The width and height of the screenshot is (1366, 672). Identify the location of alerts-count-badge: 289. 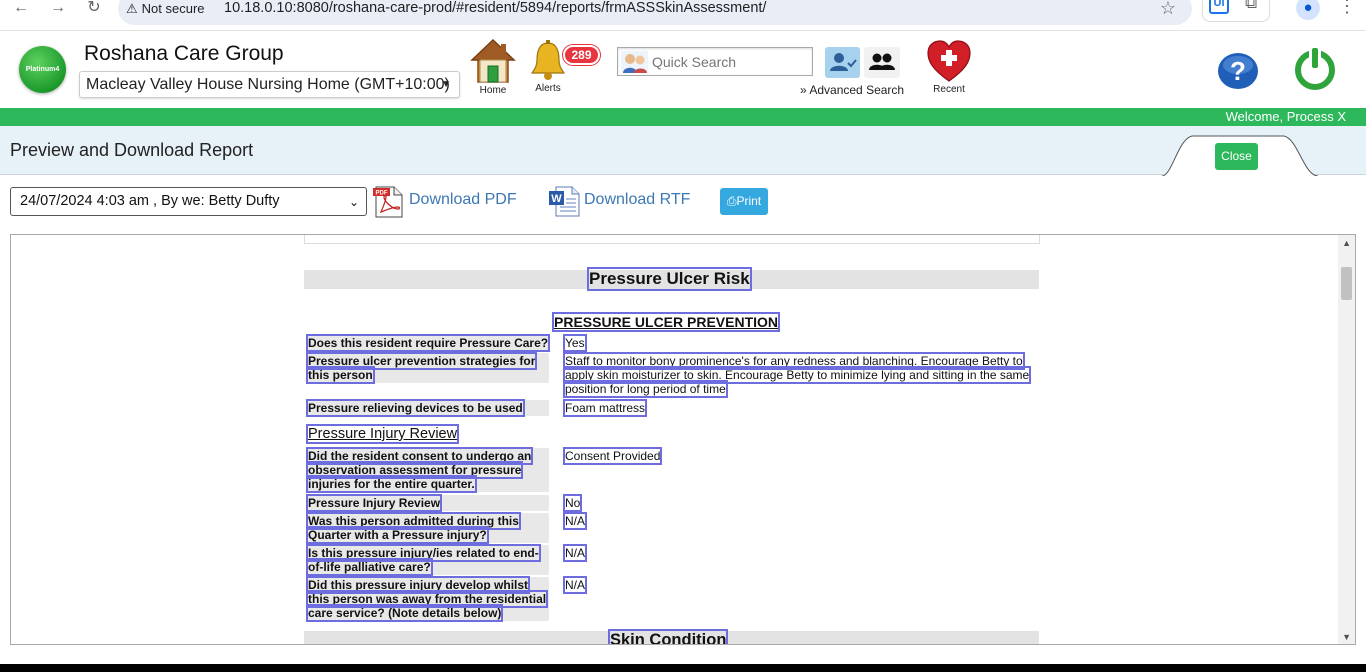
(581, 55).